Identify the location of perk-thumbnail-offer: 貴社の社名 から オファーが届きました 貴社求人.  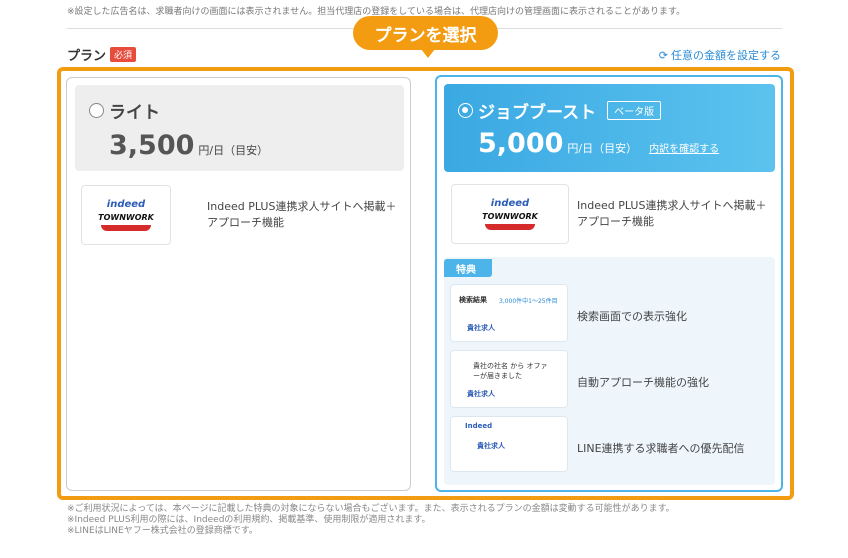
(509, 379).